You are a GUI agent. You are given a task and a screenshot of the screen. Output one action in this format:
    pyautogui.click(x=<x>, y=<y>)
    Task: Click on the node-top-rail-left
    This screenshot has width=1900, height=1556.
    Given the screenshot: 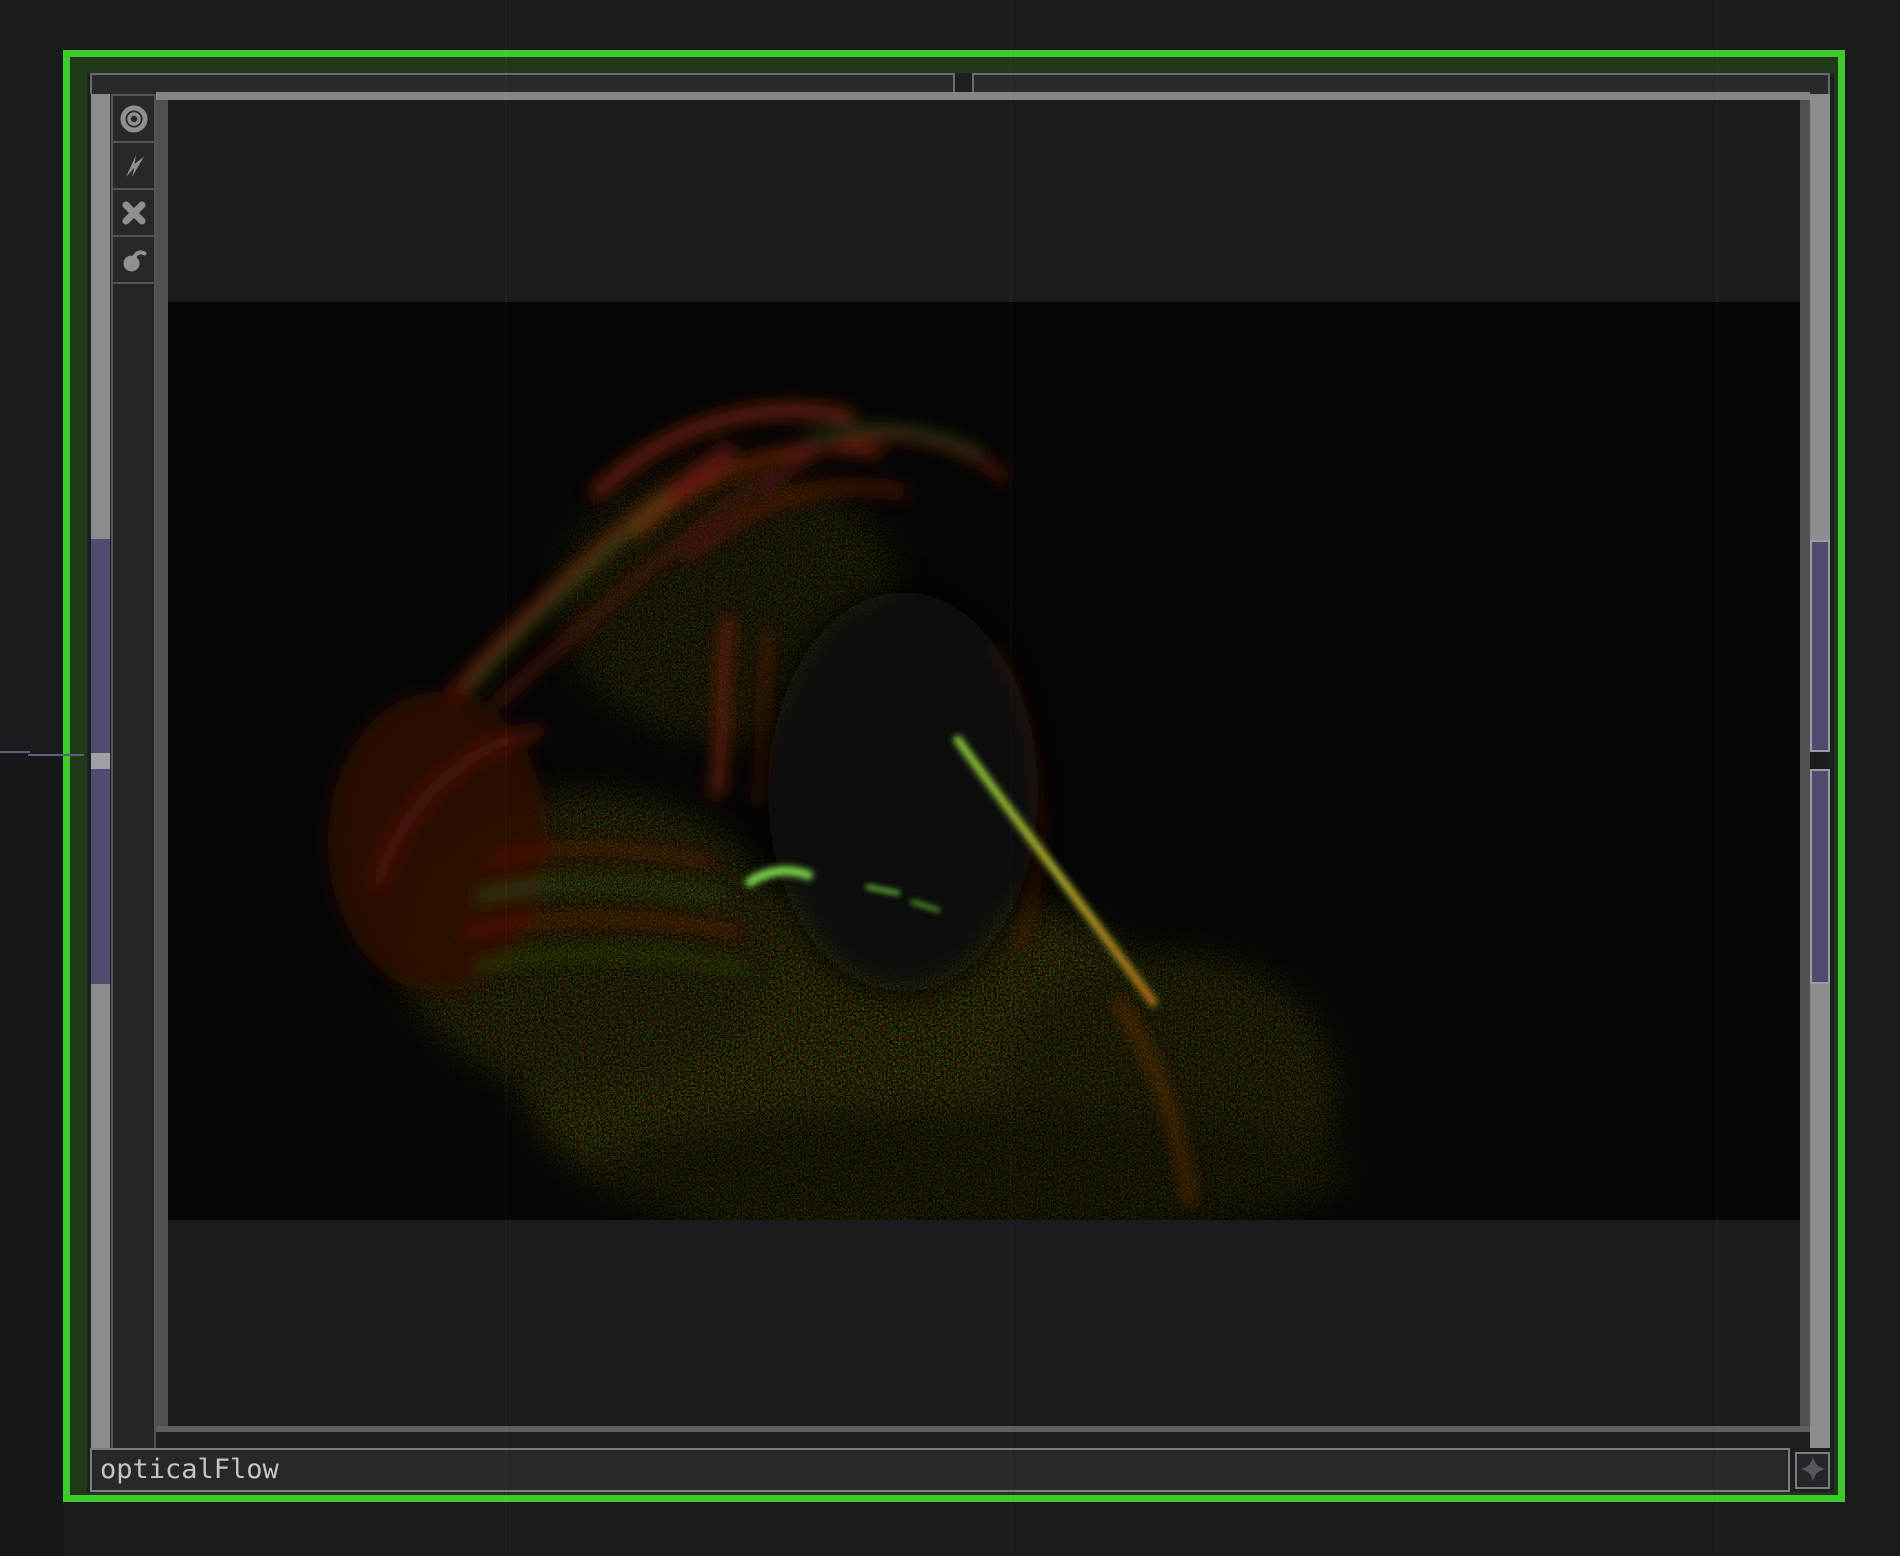 What is the action you would take?
    pyautogui.click(x=522, y=83)
    